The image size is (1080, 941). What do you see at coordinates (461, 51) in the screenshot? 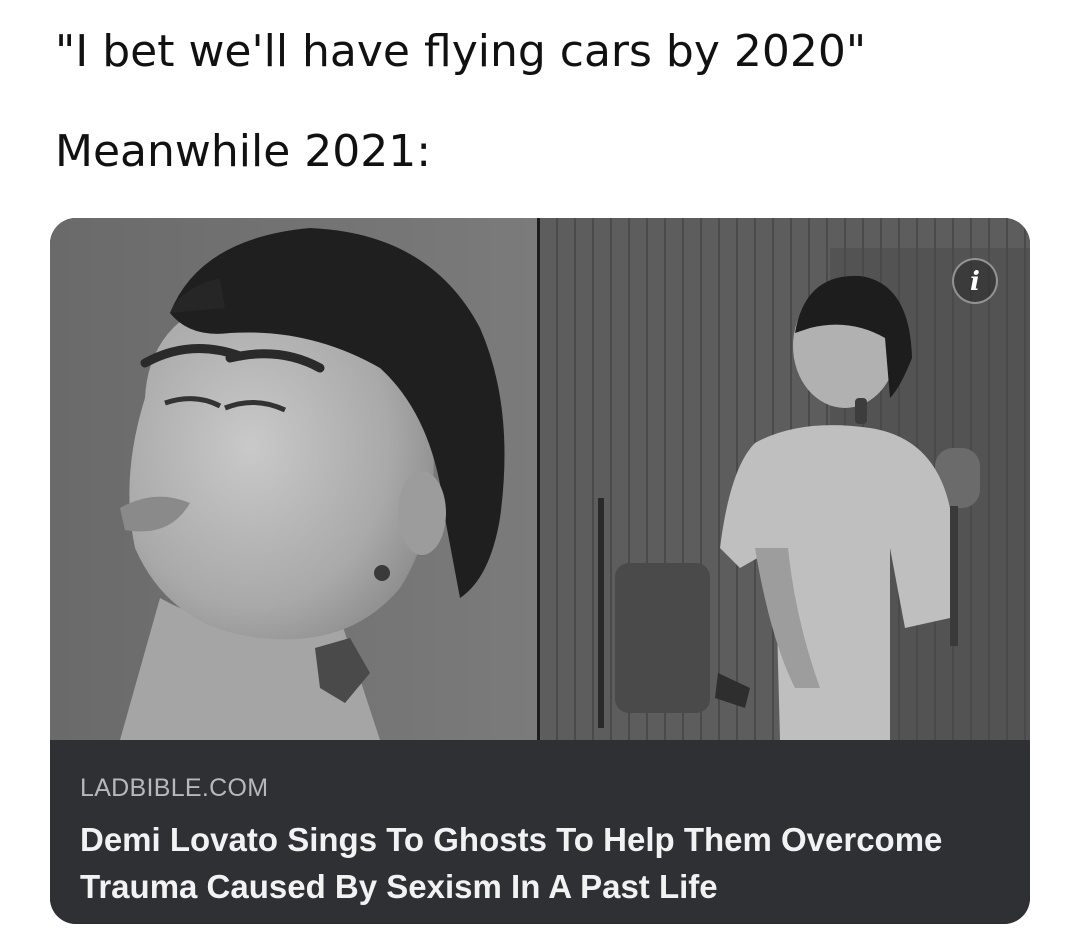
I see `meme-caption-line-1: "I bet we'll have flying cars by 2020"` at bounding box center [461, 51].